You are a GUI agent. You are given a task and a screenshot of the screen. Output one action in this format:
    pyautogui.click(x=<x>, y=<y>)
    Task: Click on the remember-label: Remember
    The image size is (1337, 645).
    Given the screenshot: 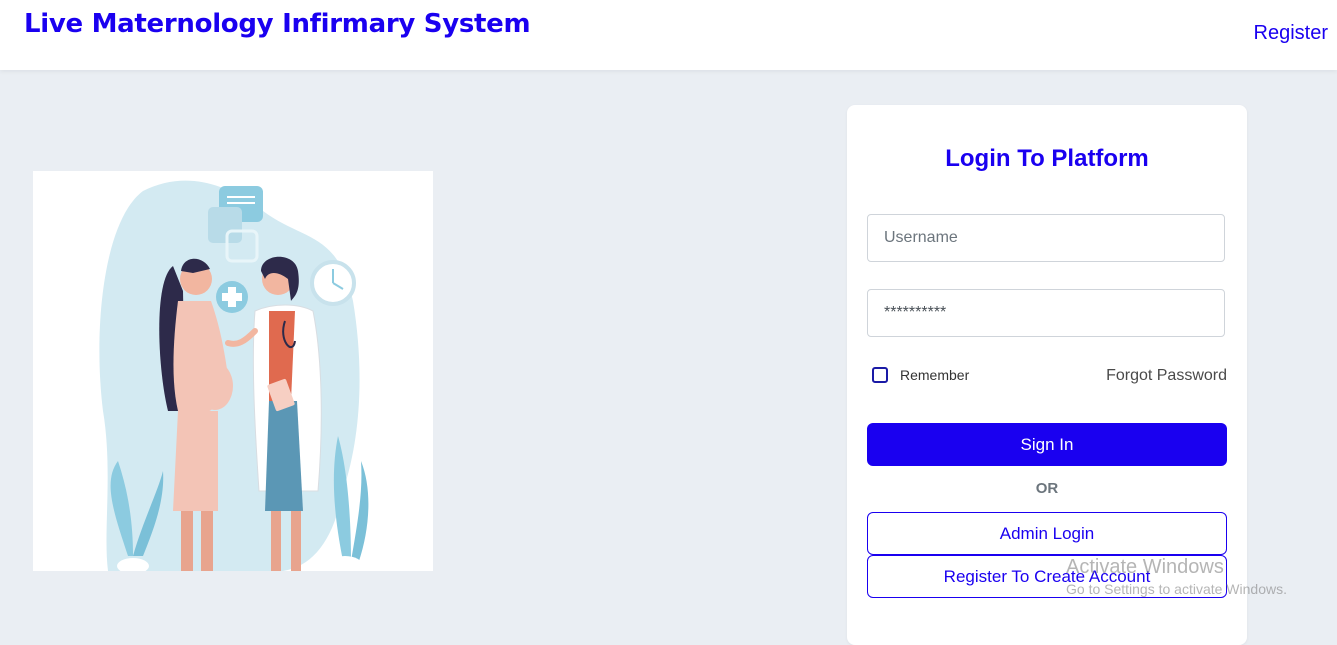 What is the action you would take?
    pyautogui.click(x=935, y=375)
    